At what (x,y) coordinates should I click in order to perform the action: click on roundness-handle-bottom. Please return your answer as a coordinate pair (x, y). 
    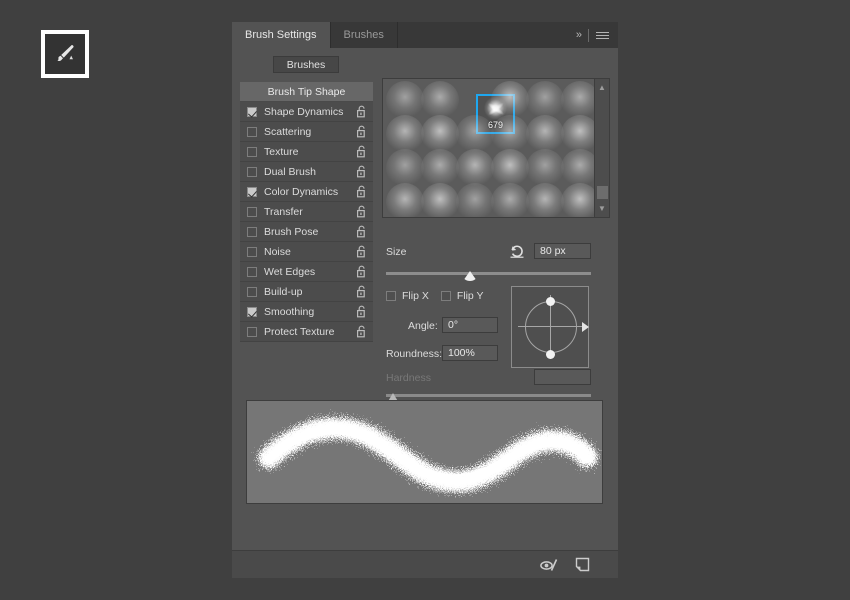
    Looking at the image, I should click on (550, 354).